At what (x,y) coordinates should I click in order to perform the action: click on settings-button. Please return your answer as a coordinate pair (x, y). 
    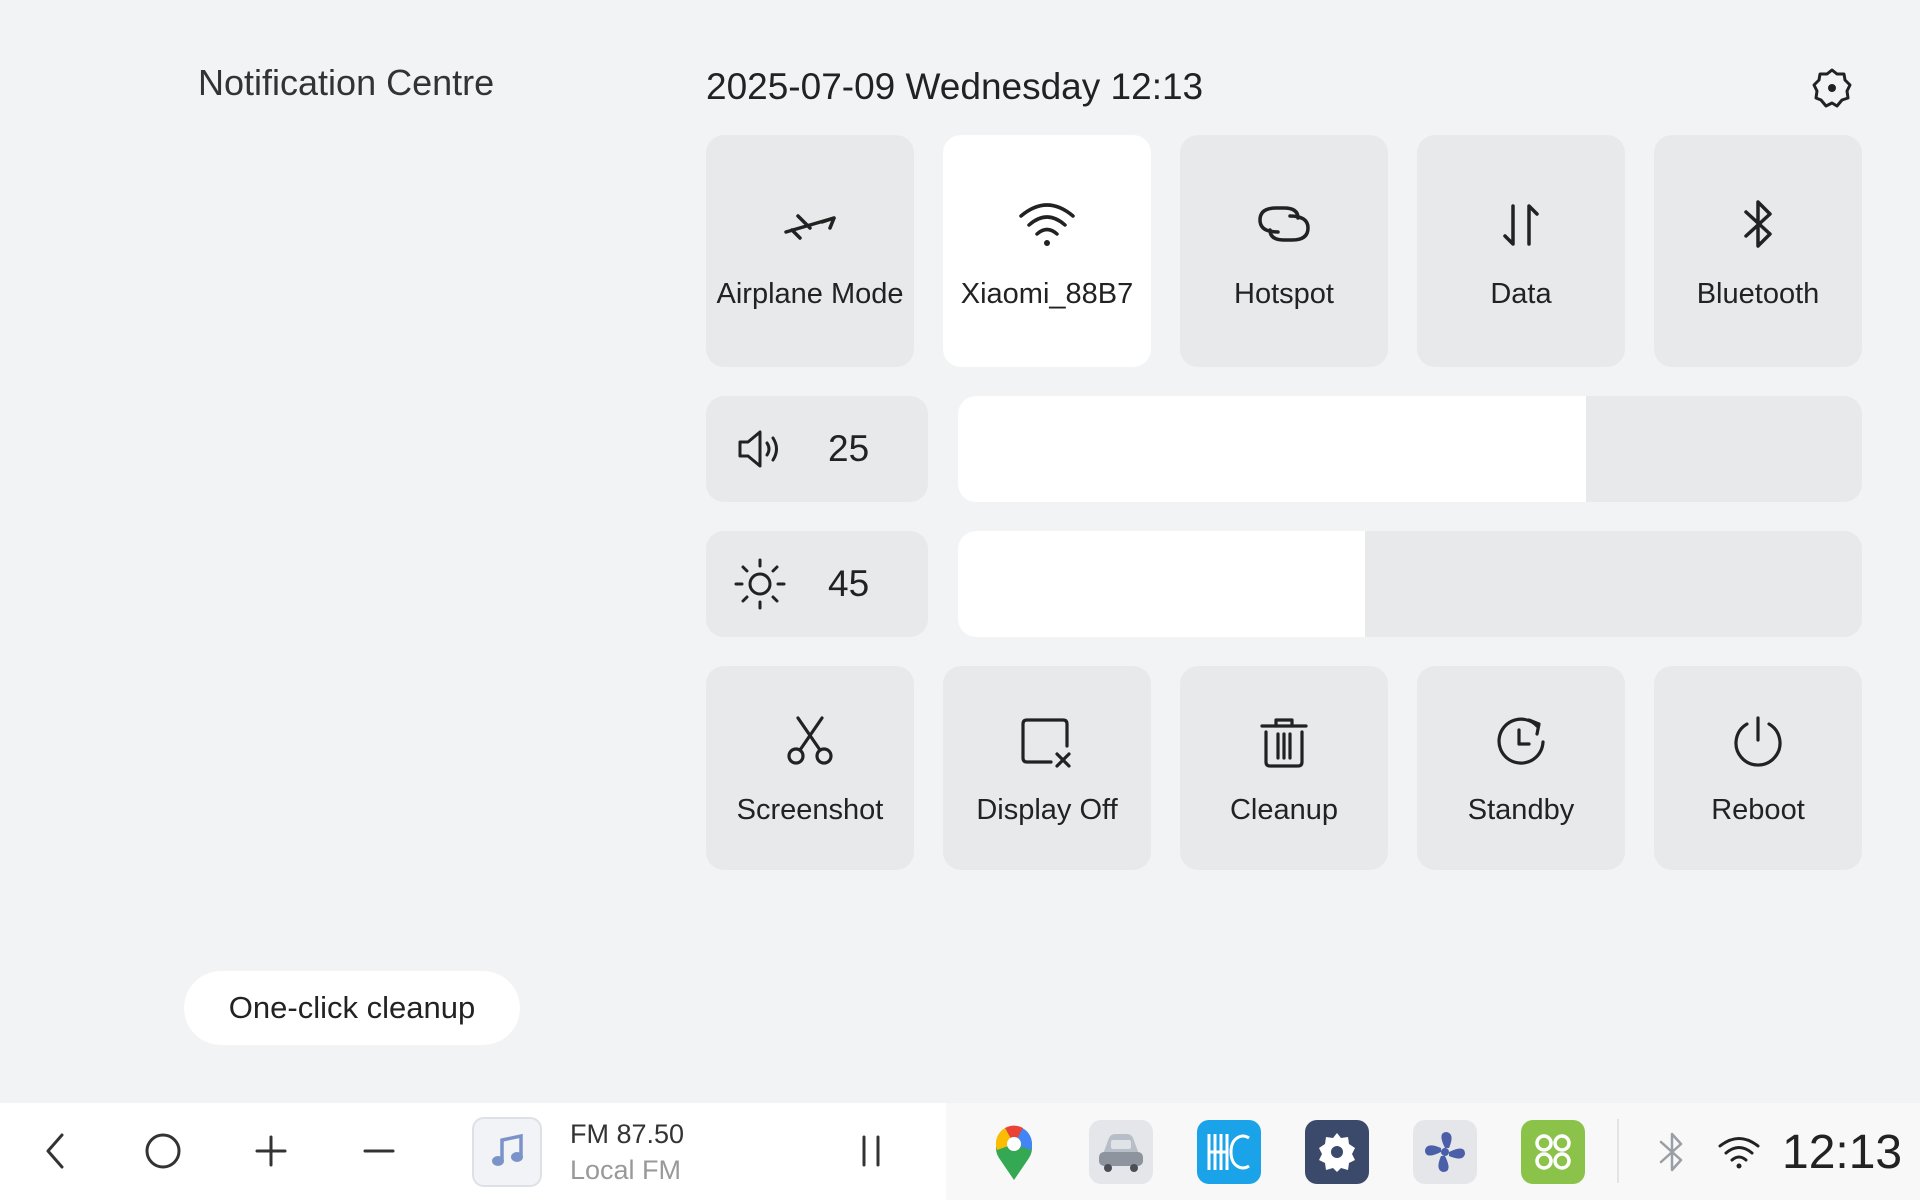
    Looking at the image, I should click on (1832, 88).